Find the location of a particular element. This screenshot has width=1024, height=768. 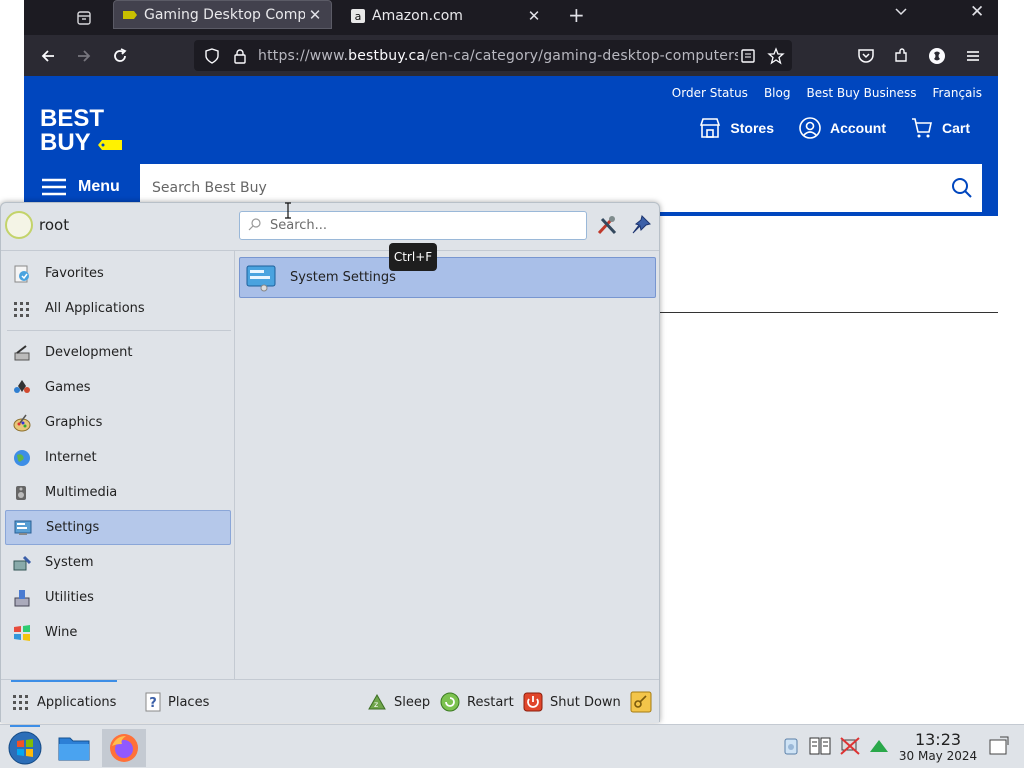

wine-icon is located at coordinates (22, 633).